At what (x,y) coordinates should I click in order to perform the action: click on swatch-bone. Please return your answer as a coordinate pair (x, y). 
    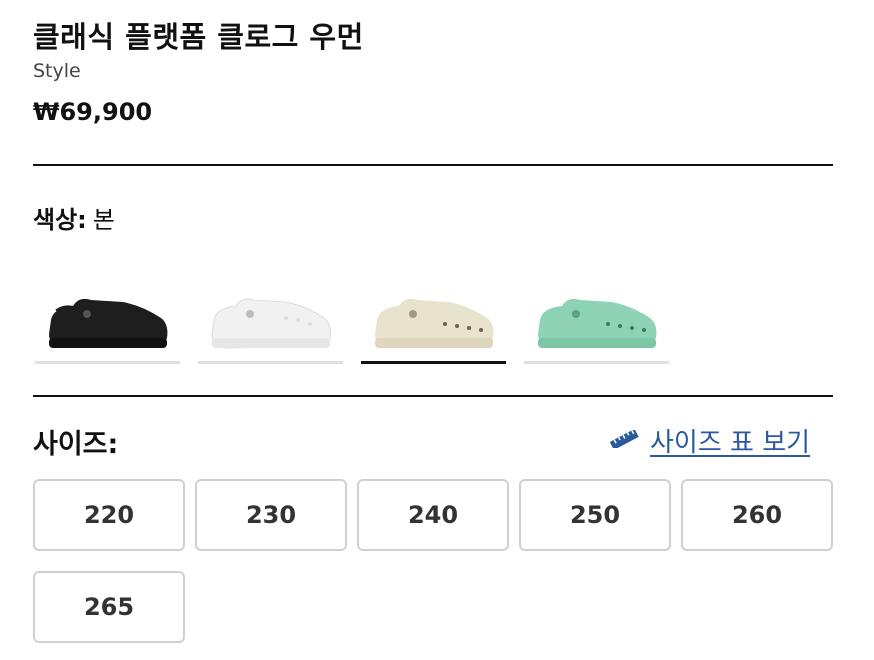
    Looking at the image, I should click on (433, 322).